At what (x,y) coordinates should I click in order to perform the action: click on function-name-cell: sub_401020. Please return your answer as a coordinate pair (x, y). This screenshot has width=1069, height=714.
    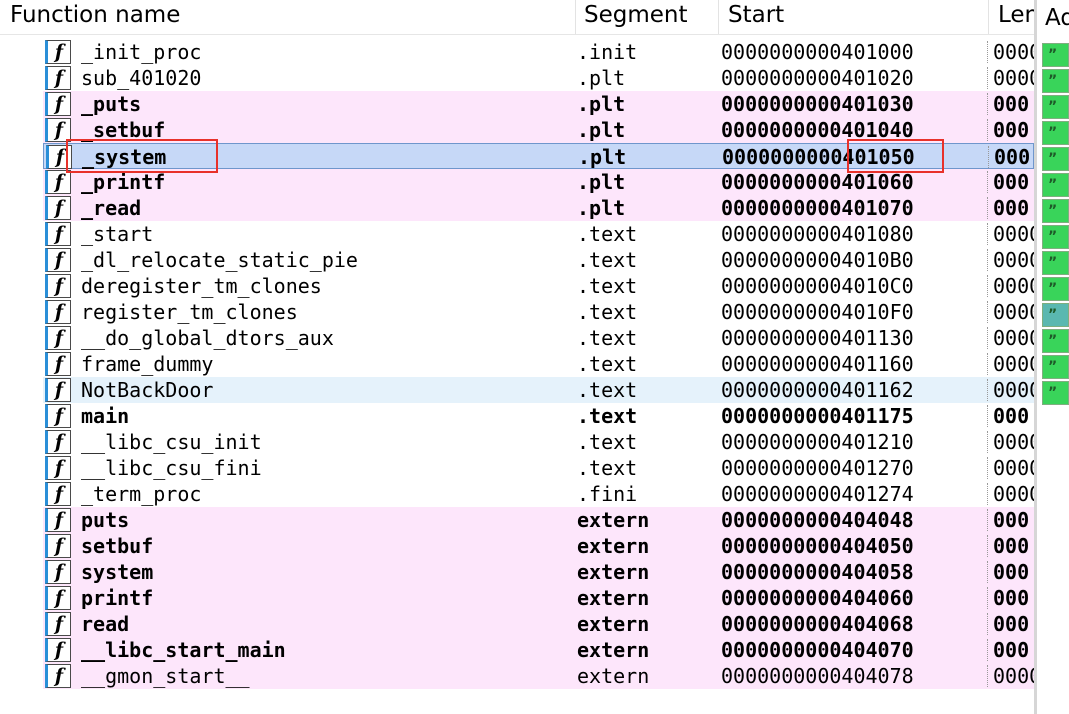
    Looking at the image, I should click on (141, 78).